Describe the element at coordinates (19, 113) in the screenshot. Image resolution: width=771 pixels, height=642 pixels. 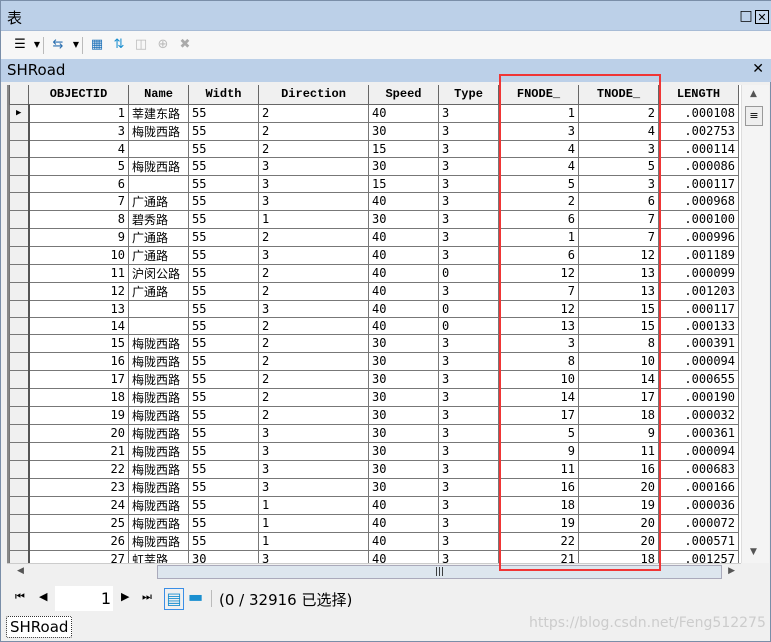
I see `row-selector: ▶` at that location.